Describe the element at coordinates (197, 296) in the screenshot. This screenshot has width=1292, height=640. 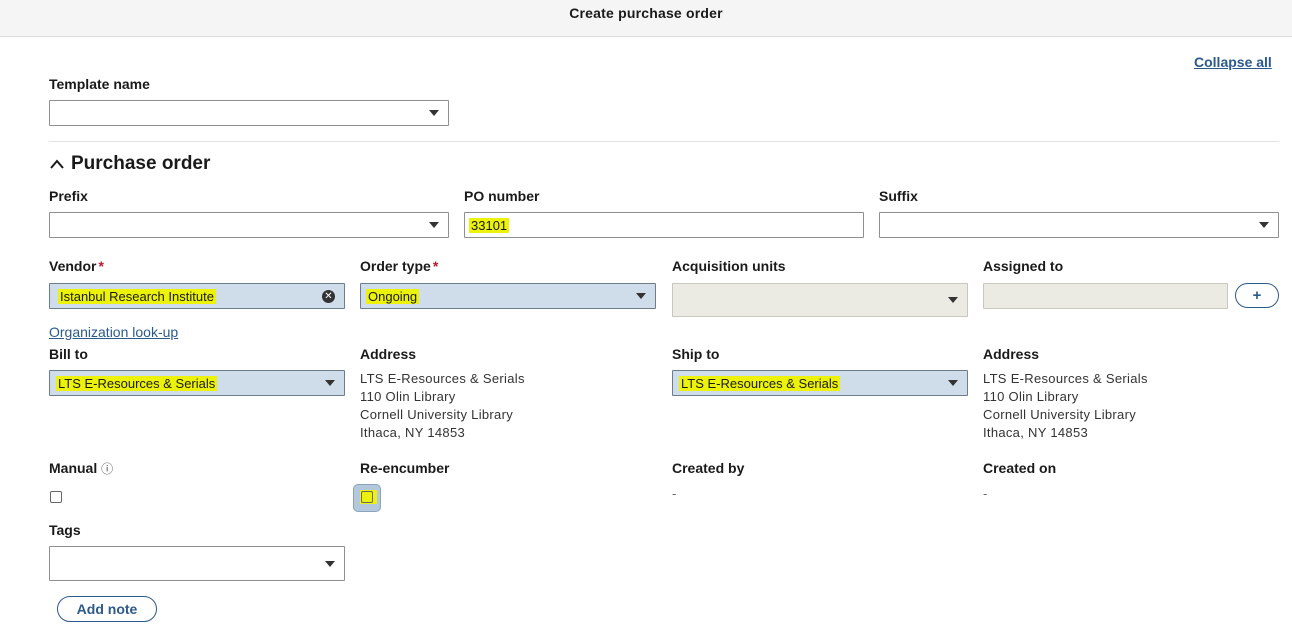
I see `vendor-field: Istanbul Research Institute ✕` at that location.